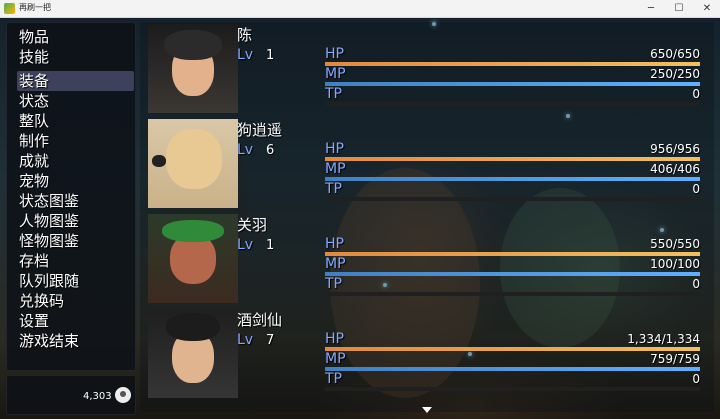 The width and height of the screenshot is (720, 419). Describe the element at coordinates (49, 221) in the screenshot. I see `menu-item-character-codex: 人物图鉴` at that location.